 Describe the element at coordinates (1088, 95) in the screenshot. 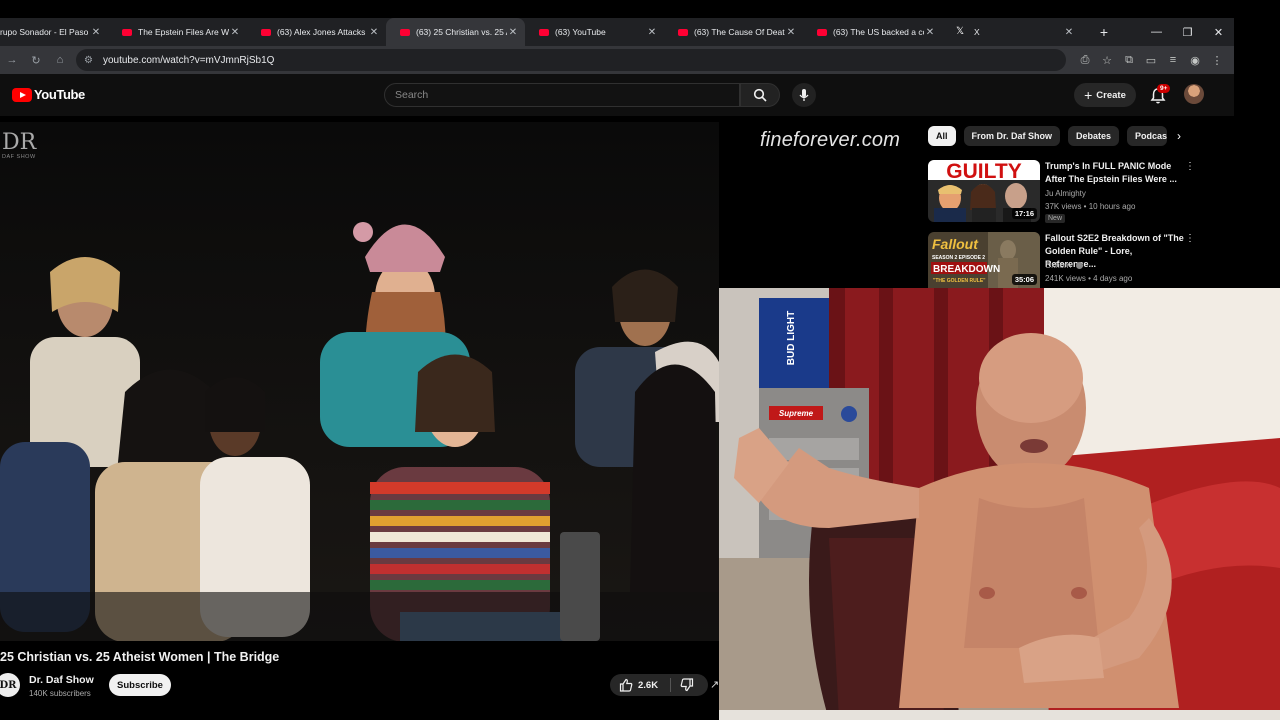

I see `plus-icon: +` at that location.